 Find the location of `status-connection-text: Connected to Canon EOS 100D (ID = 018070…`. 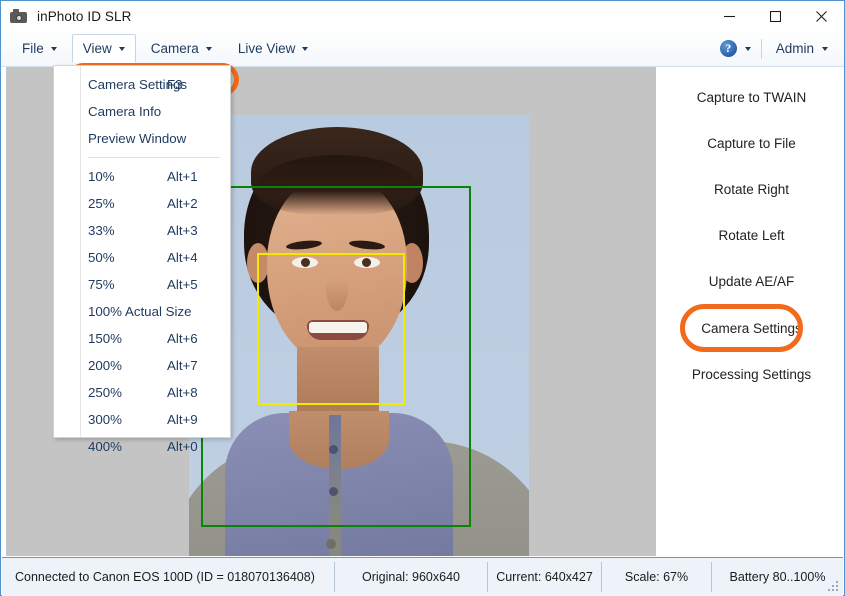

status-connection-text: Connected to Canon EOS 100D (ID = 018070… is located at coordinates (165, 577).